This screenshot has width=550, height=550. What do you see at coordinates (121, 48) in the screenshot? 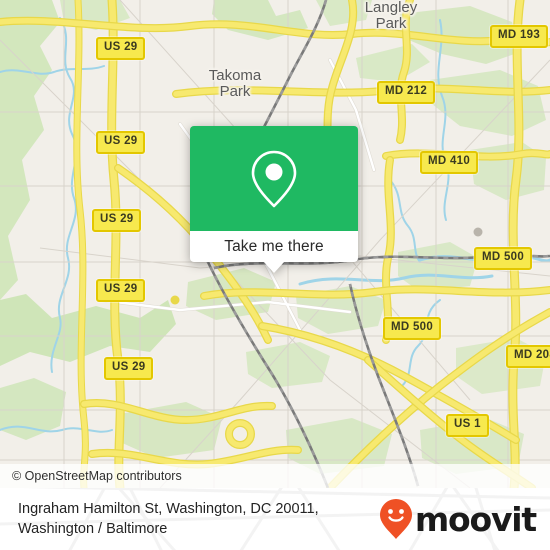
I see `road-shield-us-29-1: US 29` at bounding box center [121, 48].